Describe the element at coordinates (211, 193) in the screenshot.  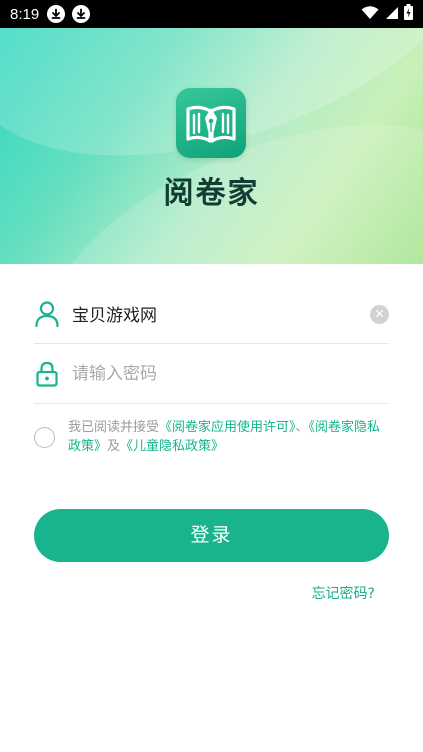
I see `app-title: 阅卷家` at that location.